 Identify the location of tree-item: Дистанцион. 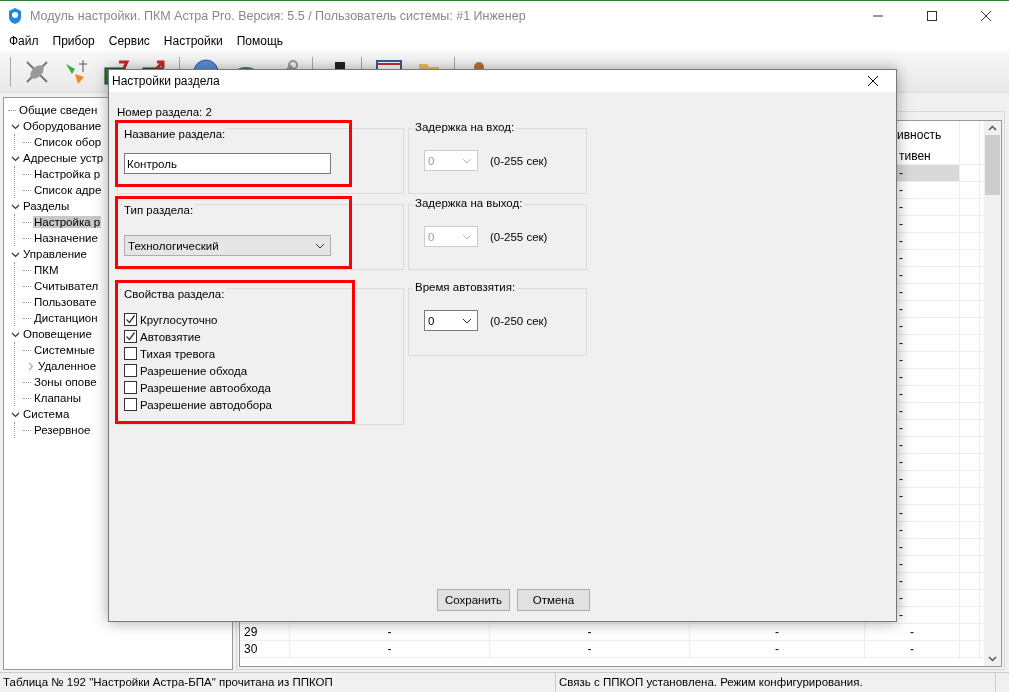
(66, 318).